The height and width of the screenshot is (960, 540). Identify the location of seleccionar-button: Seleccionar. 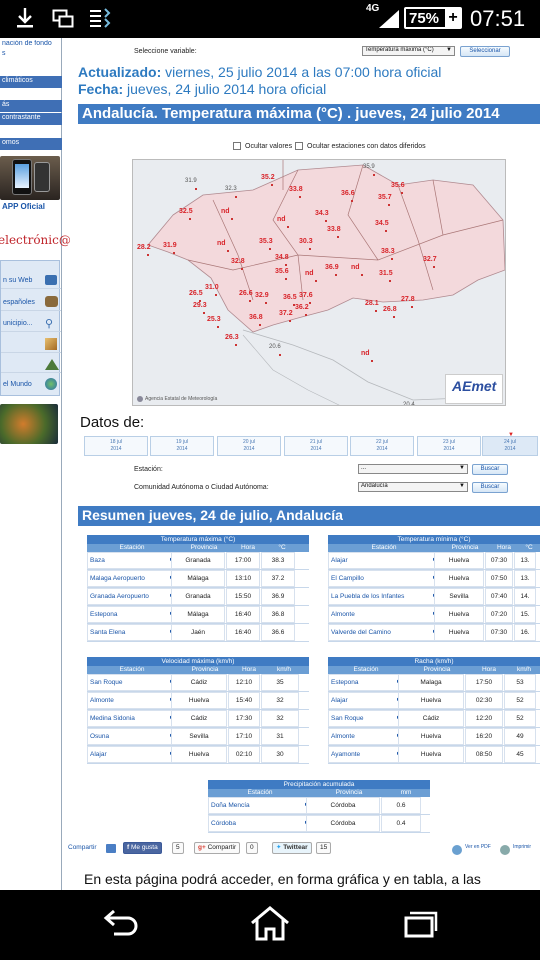
(485, 51).